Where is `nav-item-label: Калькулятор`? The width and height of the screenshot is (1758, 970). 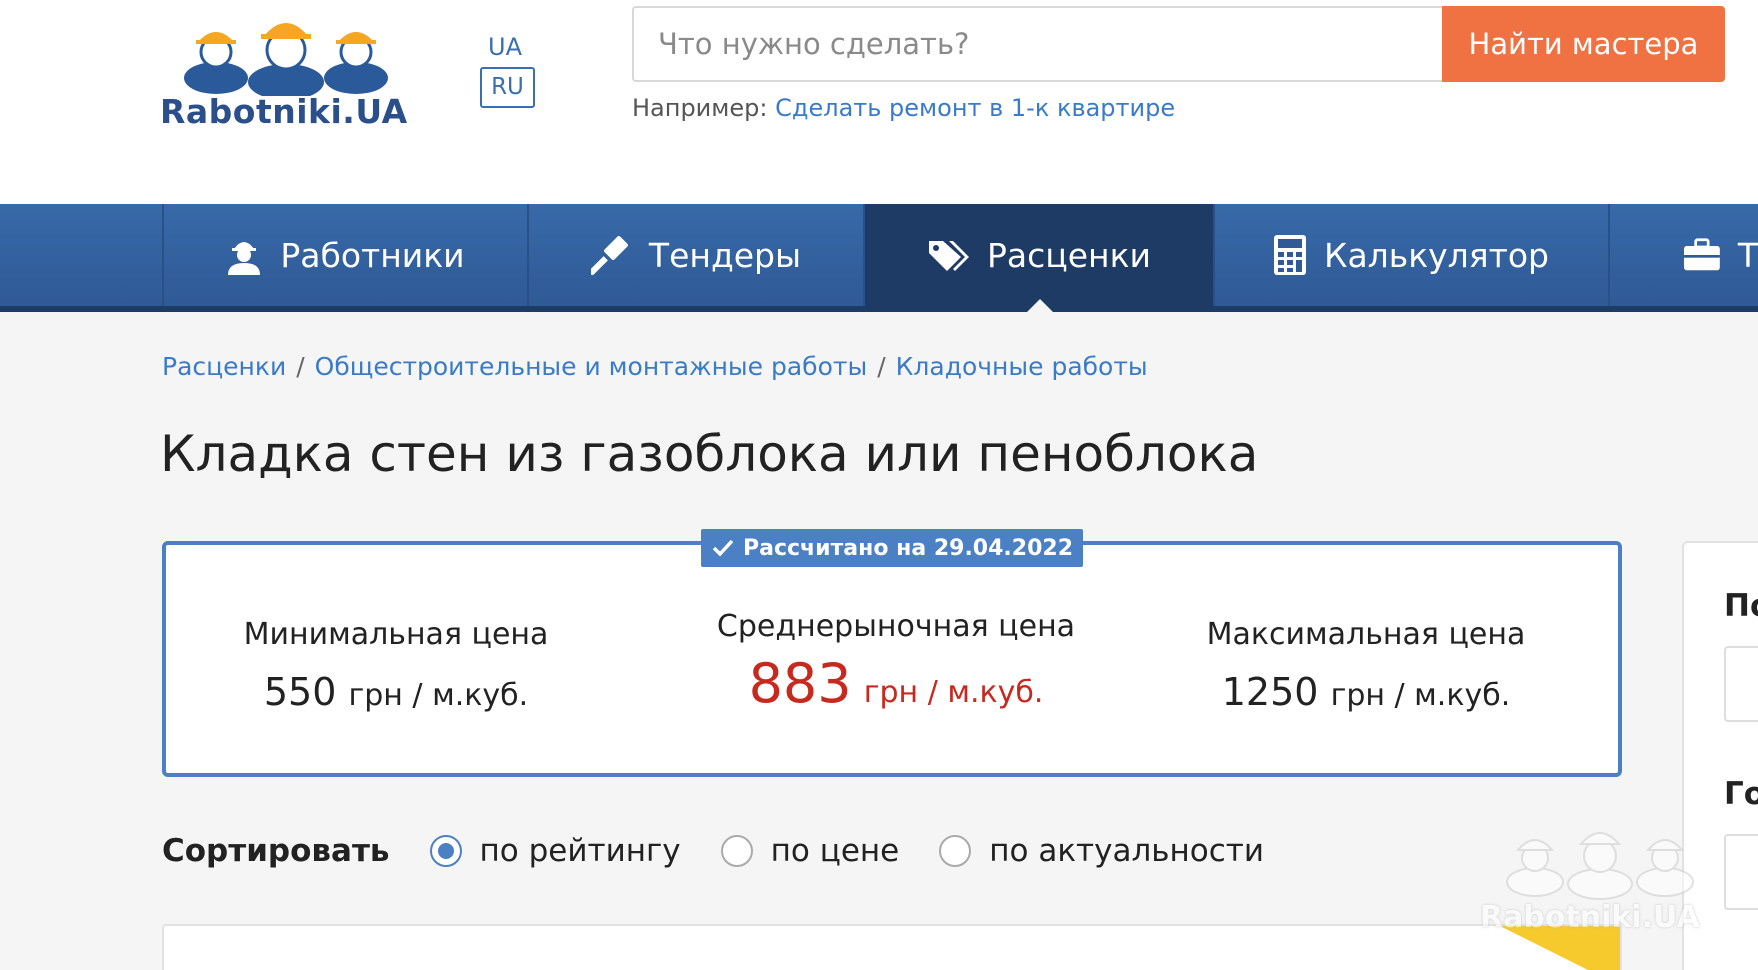 nav-item-label: Калькулятор is located at coordinates (1436, 255).